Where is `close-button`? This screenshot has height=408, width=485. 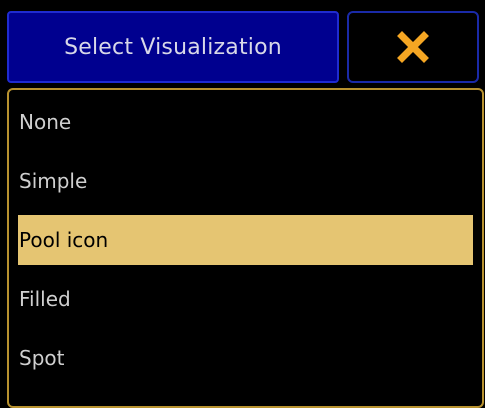
close-button is located at coordinates (413, 47).